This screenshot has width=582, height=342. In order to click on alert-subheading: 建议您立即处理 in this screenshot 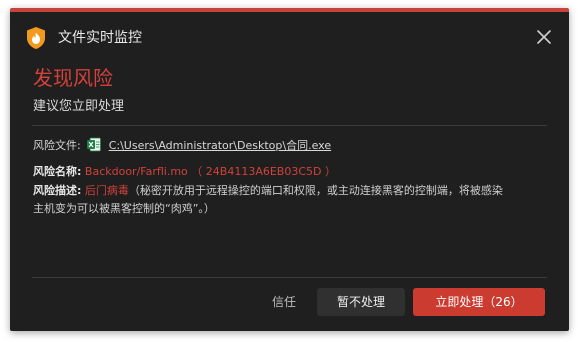, I will do `click(79, 106)`.